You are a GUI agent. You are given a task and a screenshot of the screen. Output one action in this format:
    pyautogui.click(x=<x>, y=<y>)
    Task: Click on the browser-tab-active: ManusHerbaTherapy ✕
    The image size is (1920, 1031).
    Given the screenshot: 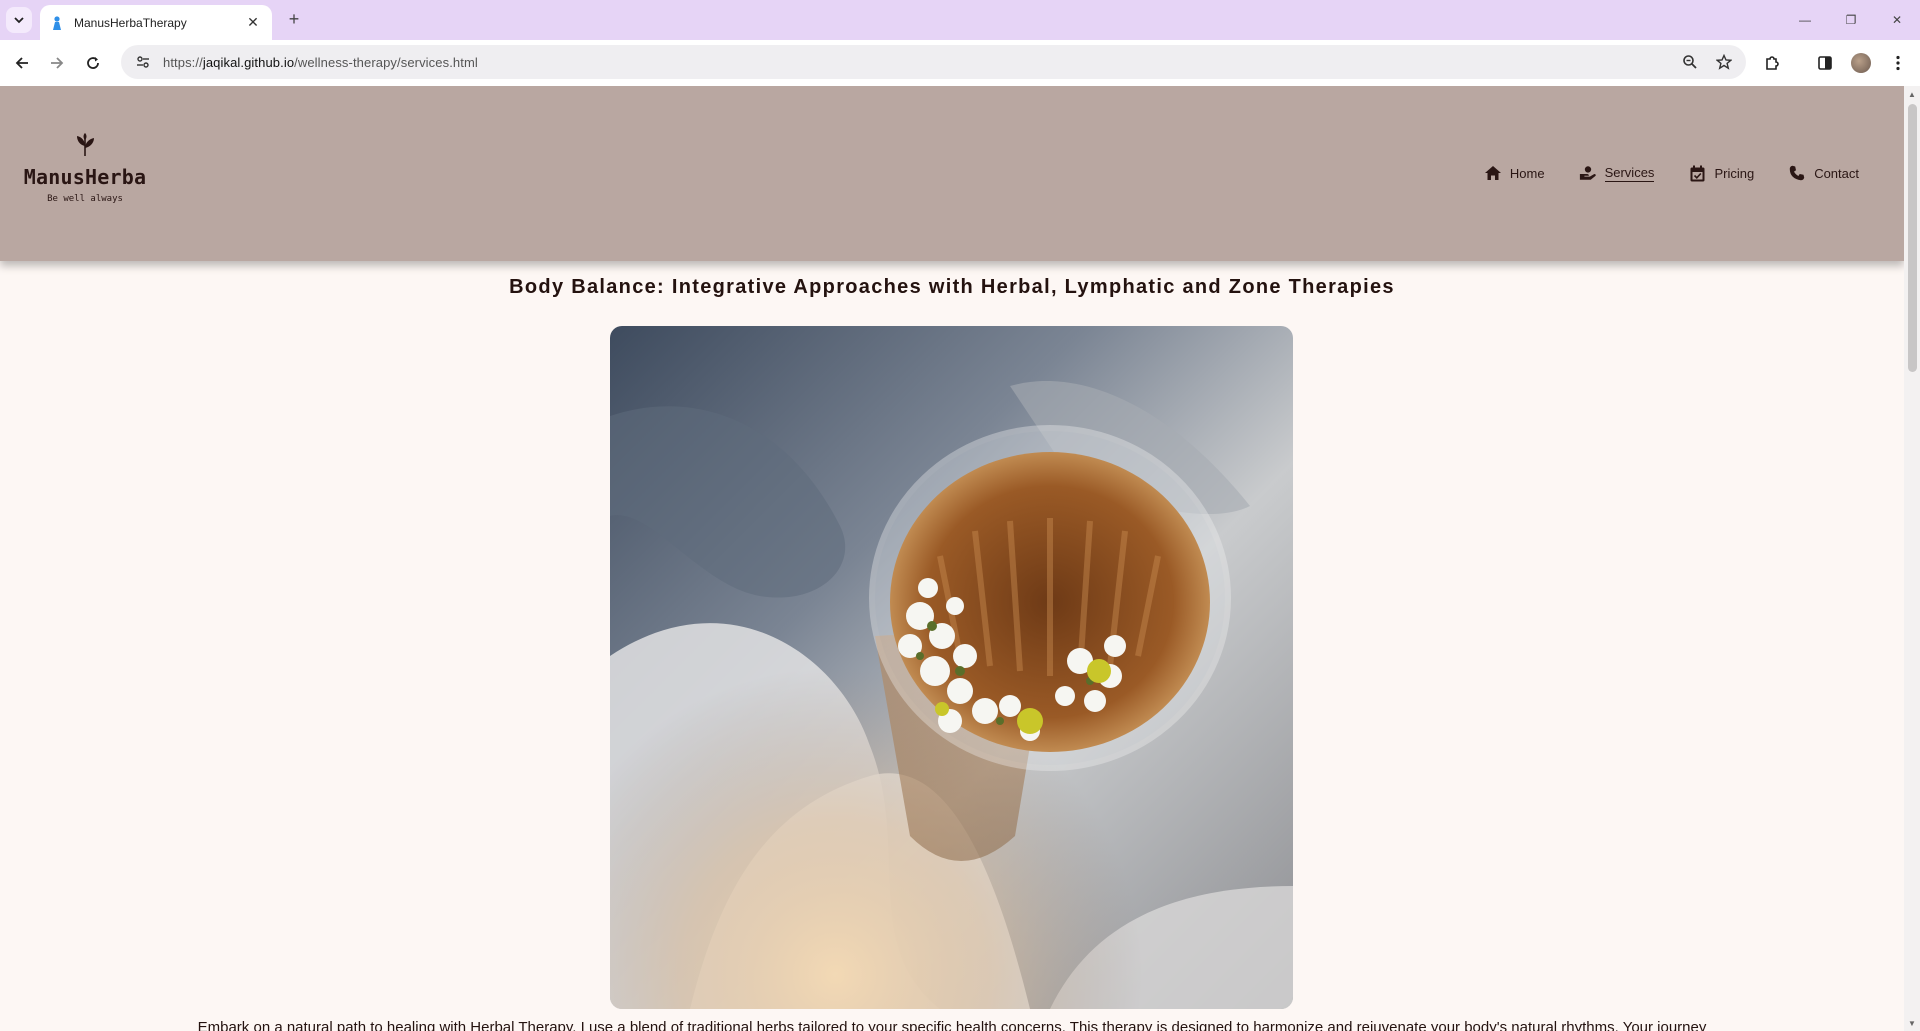 What is the action you would take?
    pyautogui.click(x=156, y=22)
    